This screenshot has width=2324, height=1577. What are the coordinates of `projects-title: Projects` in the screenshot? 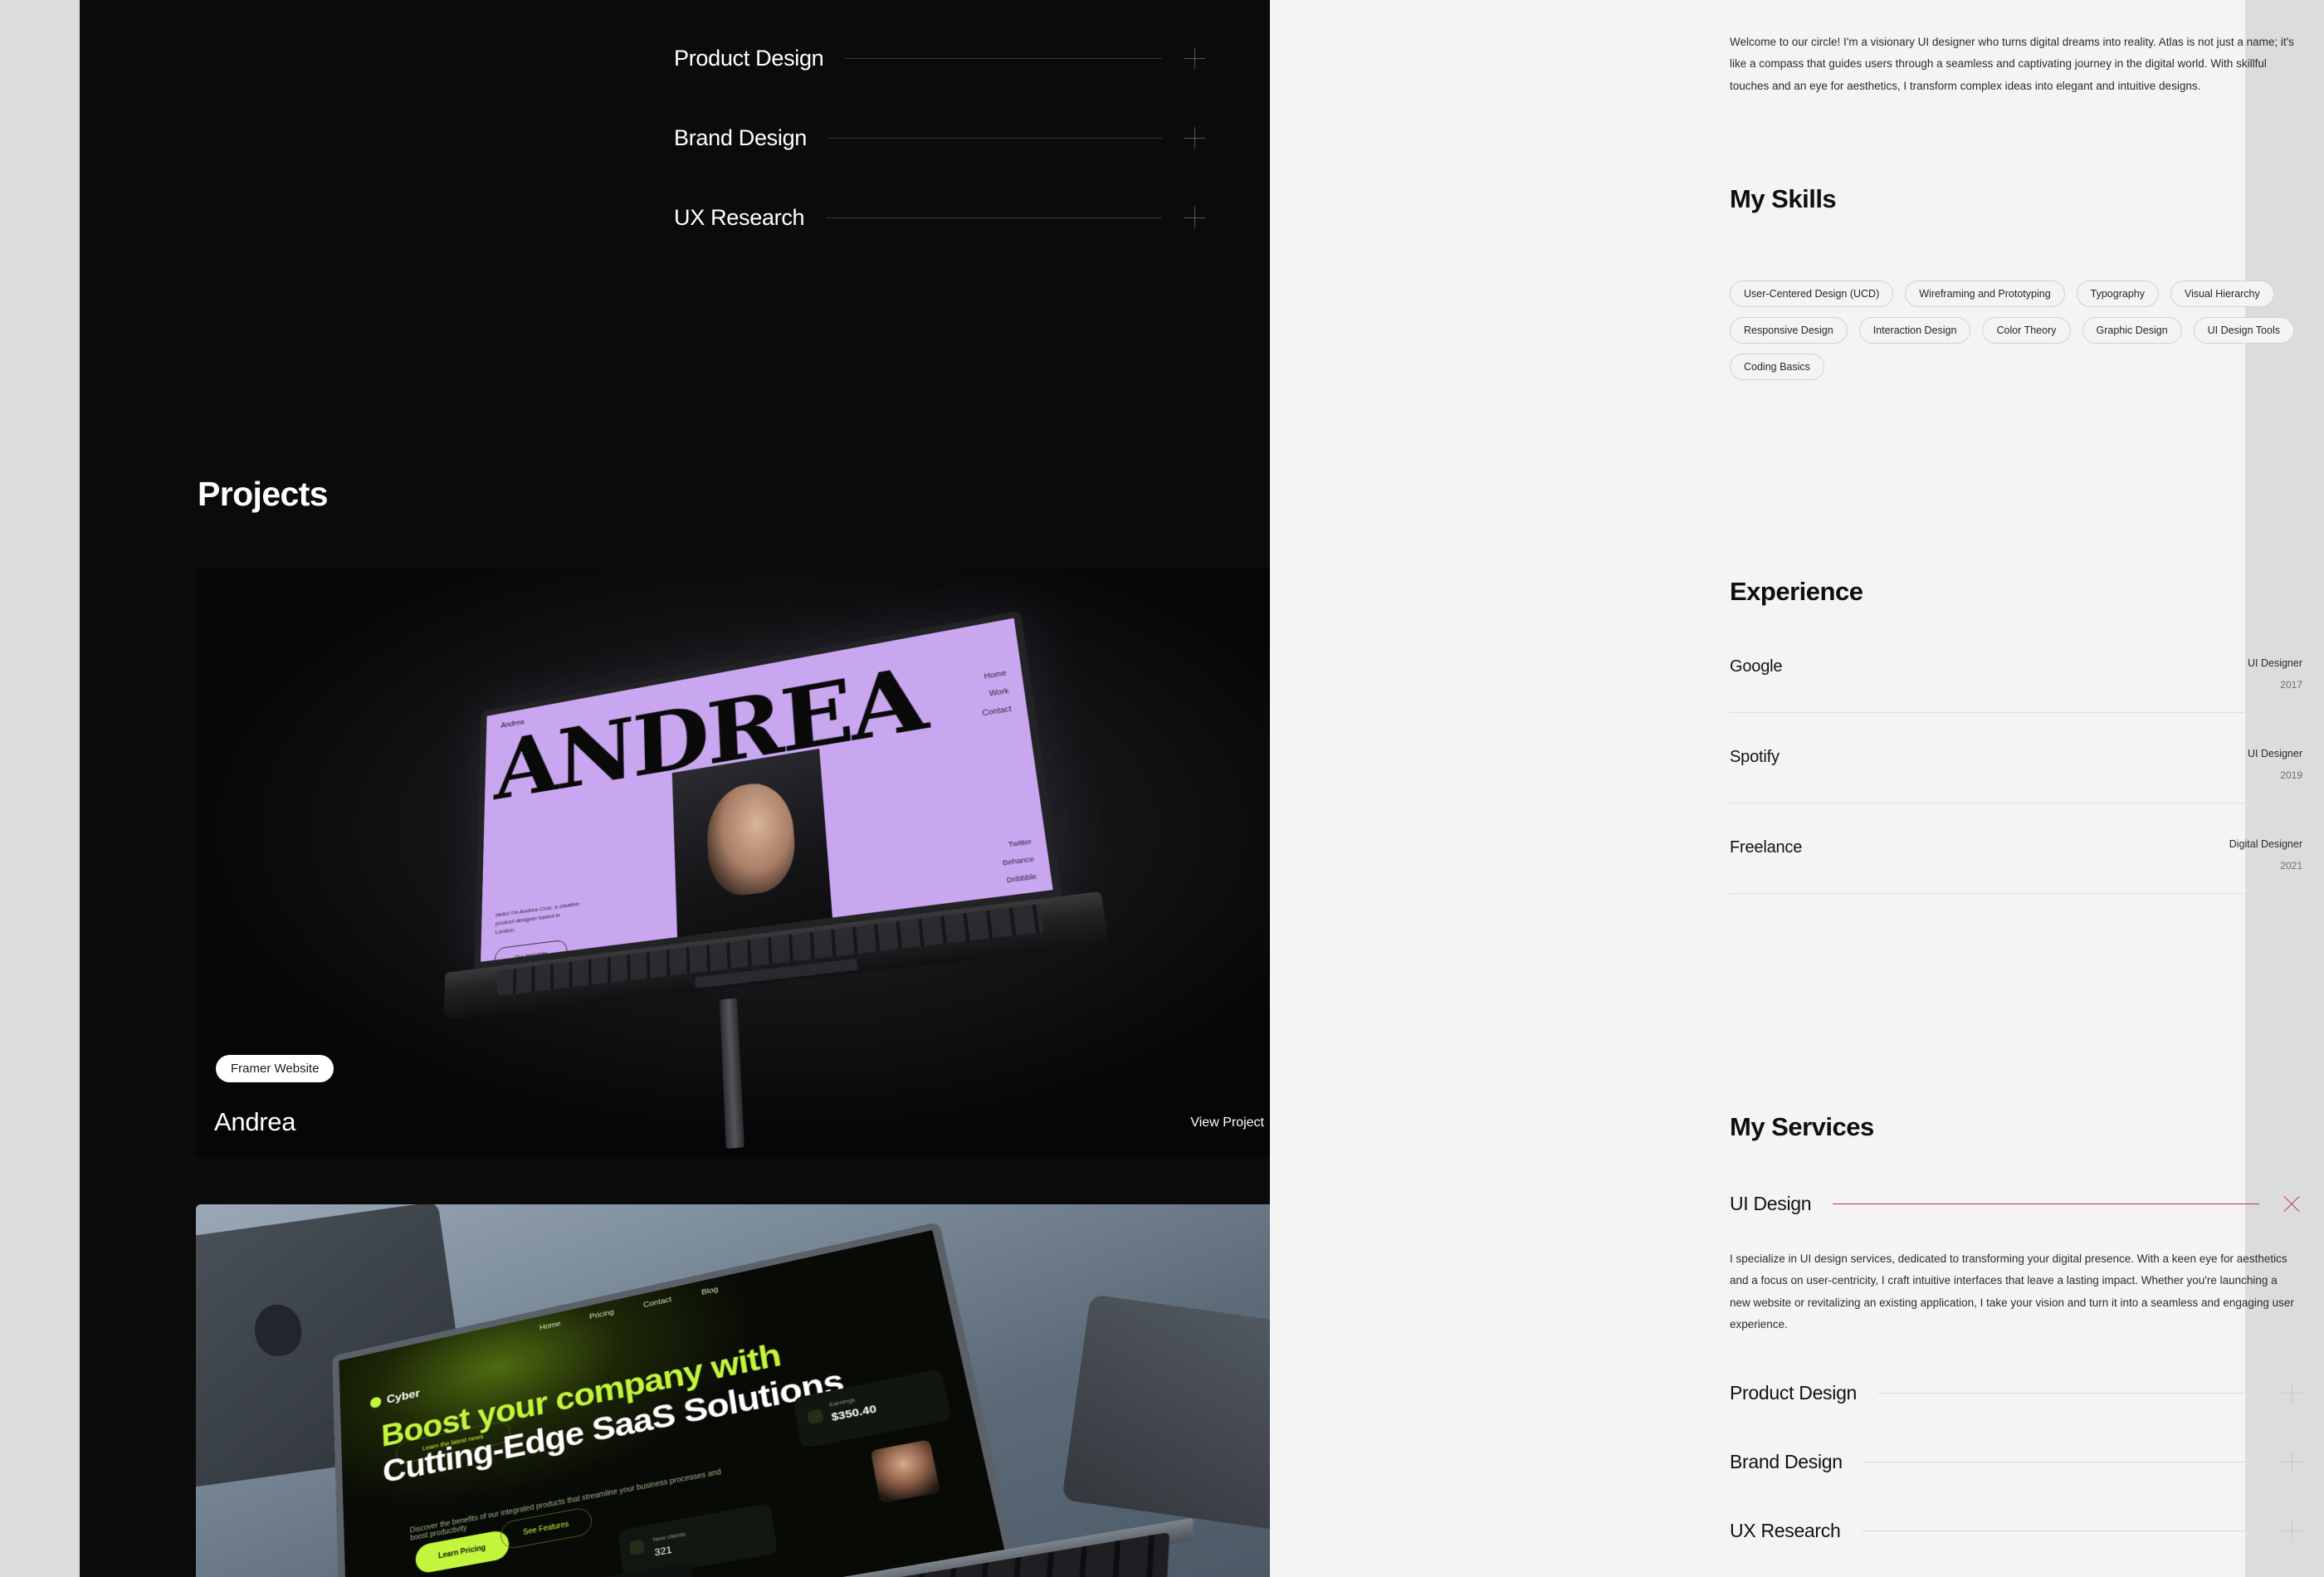 It's located at (263, 494).